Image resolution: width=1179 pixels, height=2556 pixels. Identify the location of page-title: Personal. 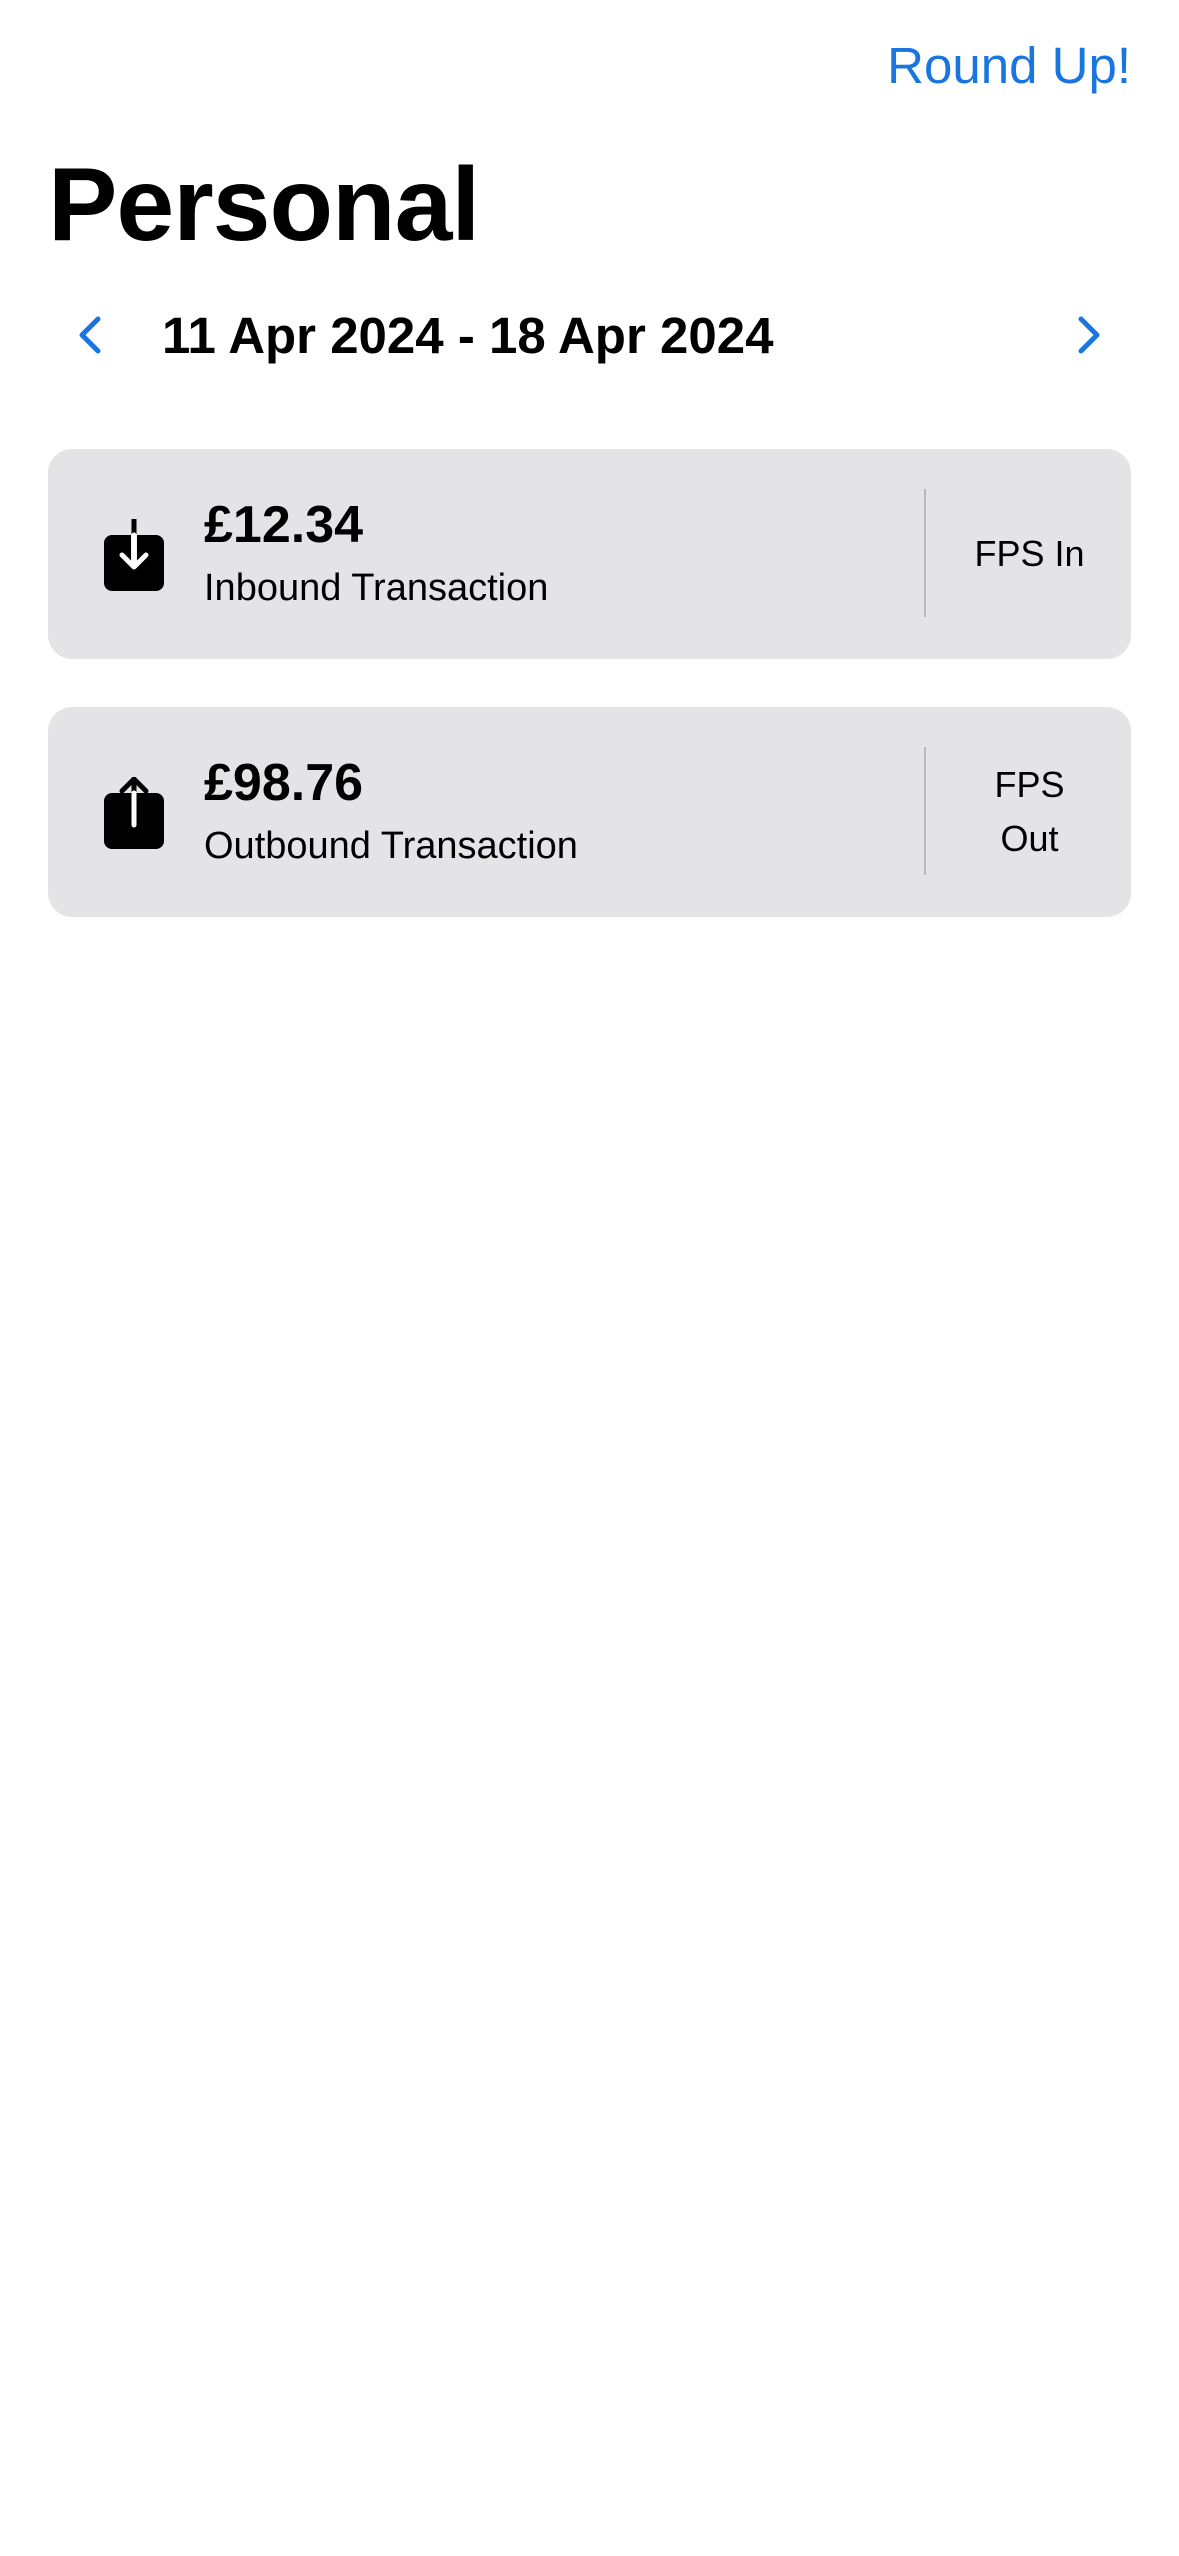
(264, 205).